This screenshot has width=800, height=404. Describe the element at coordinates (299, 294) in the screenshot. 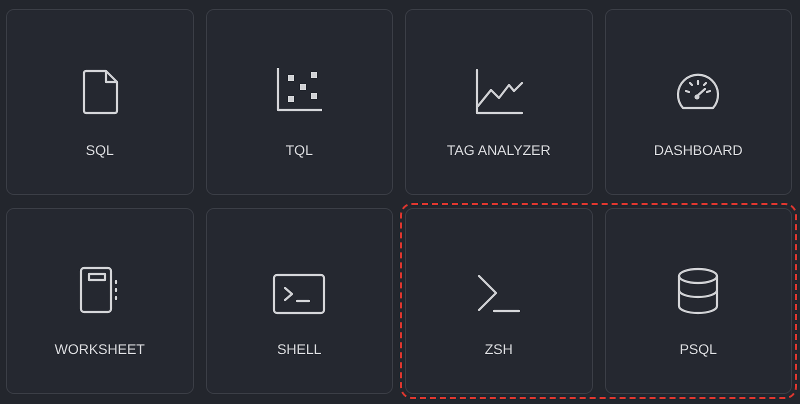

I see `terminal-window-icon` at that location.